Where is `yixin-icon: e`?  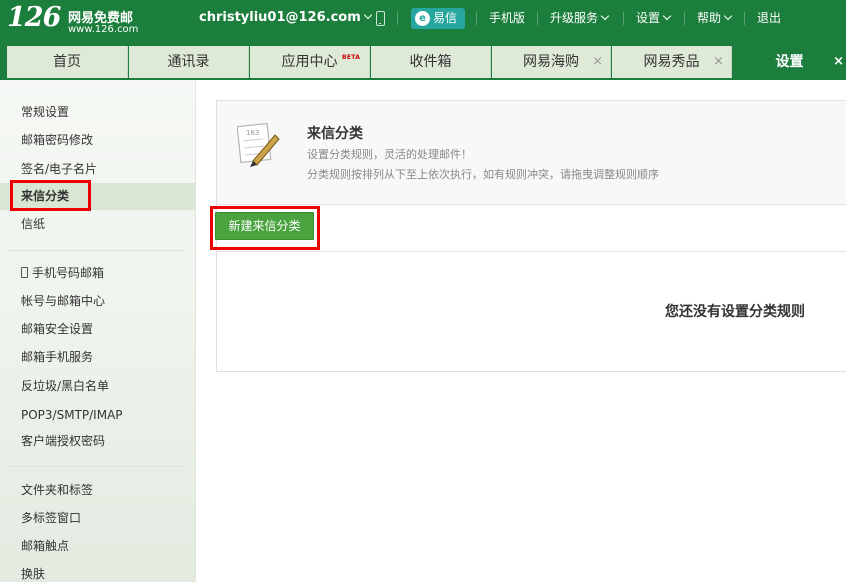 yixin-icon: e is located at coordinates (422, 18).